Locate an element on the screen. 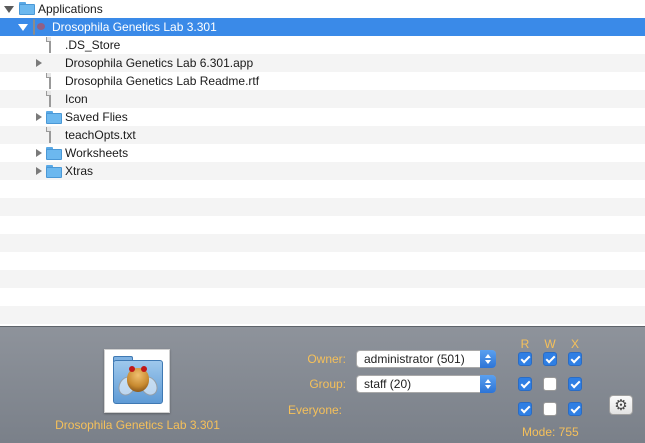 The height and width of the screenshot is (443, 645). group-value: staff (20) is located at coordinates (388, 384).